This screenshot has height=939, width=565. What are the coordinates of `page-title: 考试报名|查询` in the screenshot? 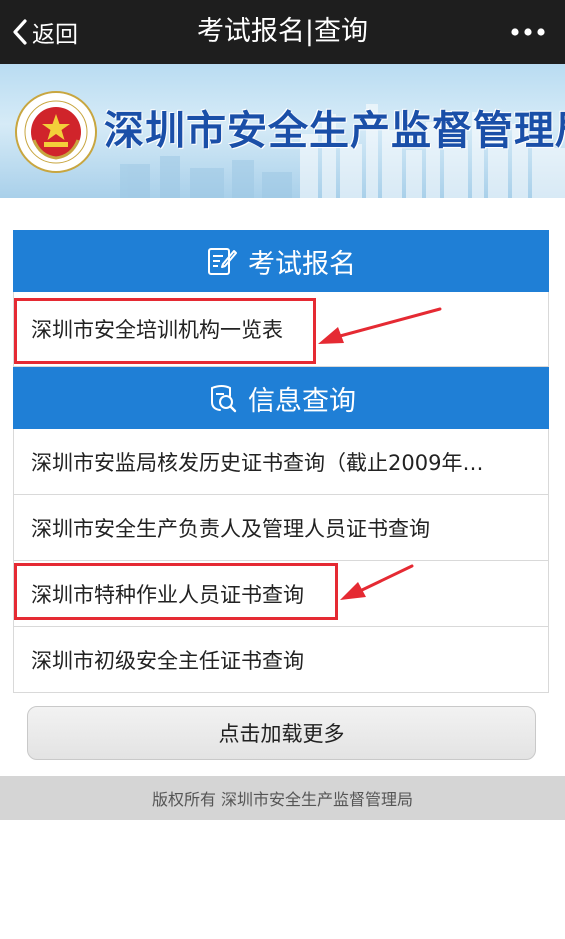 It's located at (282, 31).